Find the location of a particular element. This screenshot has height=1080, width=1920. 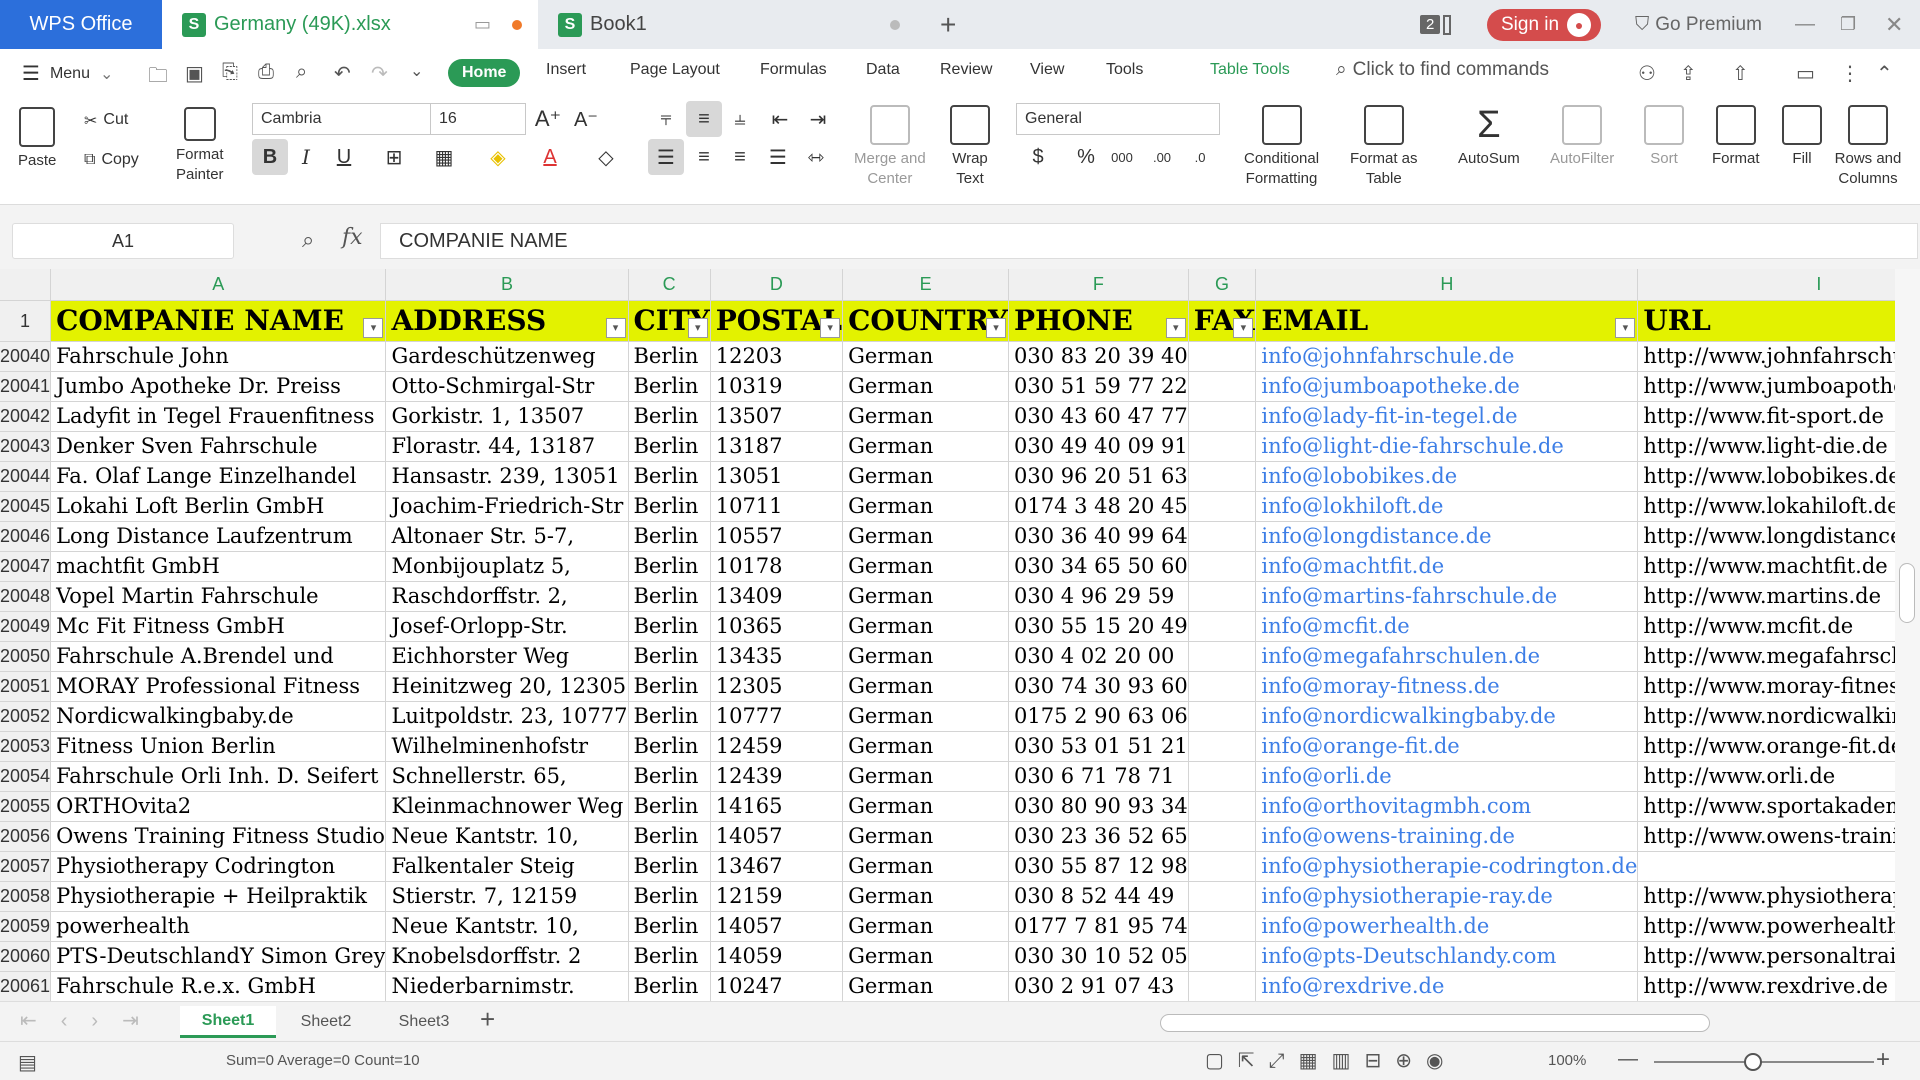

cell-i: http://www.moray-fitness.de is located at coordinates (1766, 686).